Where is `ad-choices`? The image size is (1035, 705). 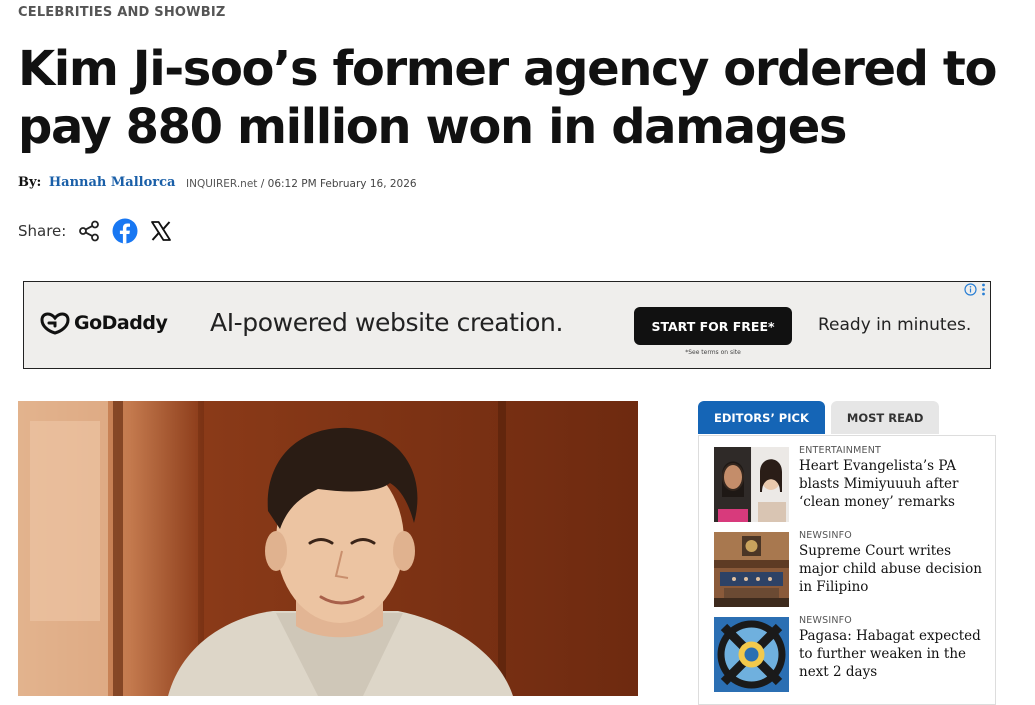 ad-choices is located at coordinates (975, 289).